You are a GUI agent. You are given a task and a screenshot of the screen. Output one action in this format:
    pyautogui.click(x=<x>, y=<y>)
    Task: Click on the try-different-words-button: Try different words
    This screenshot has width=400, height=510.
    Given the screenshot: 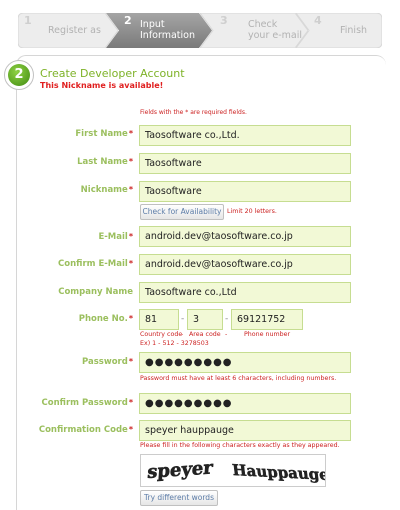 What is the action you would take?
    pyautogui.click(x=179, y=498)
    